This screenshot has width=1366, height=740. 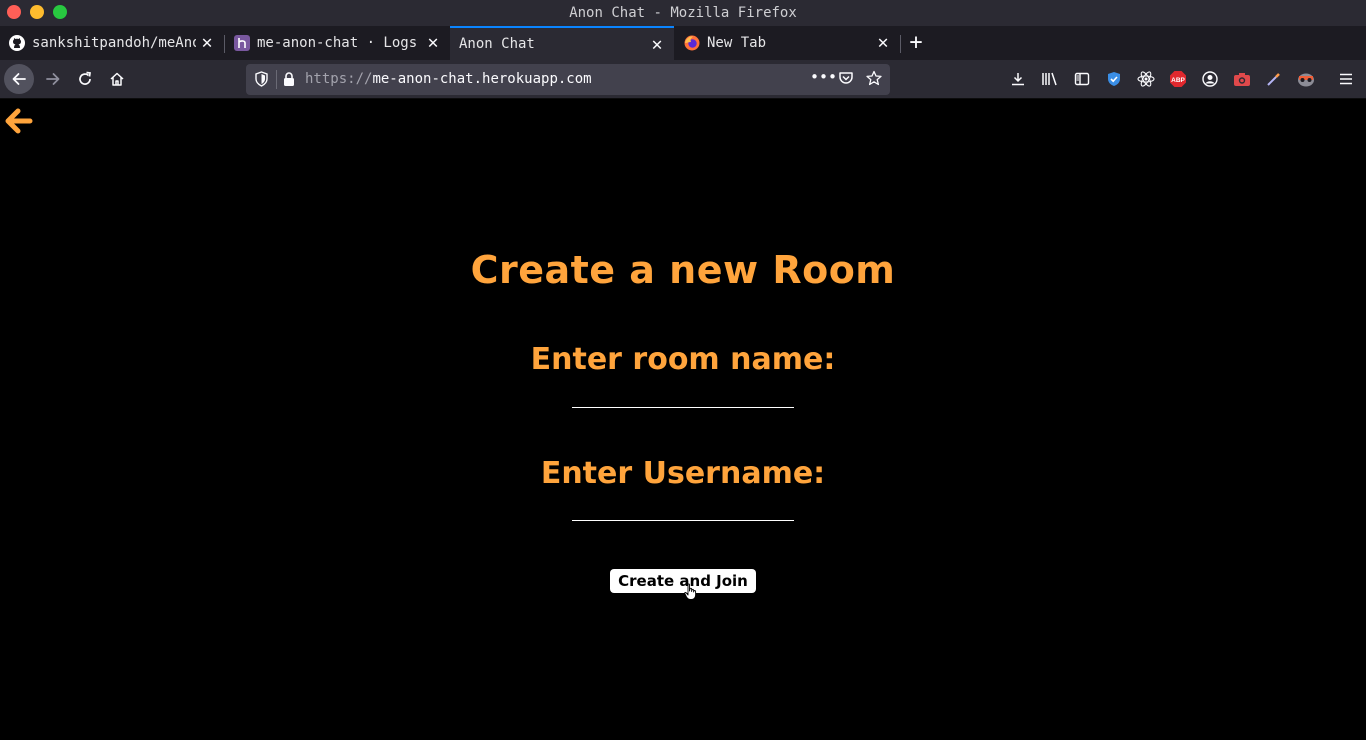 I want to click on arrow-left-icon, so click(x=19, y=79).